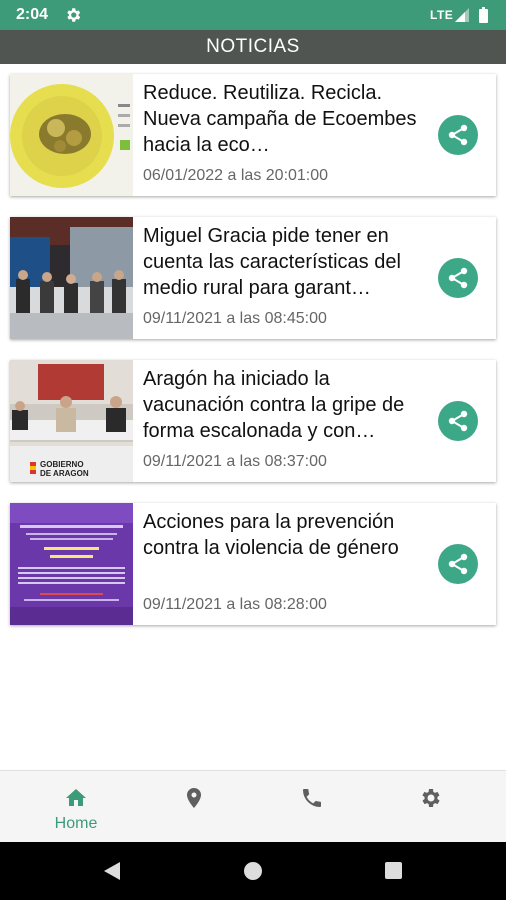  Describe the element at coordinates (112, 871) in the screenshot. I see `back-icon` at that location.